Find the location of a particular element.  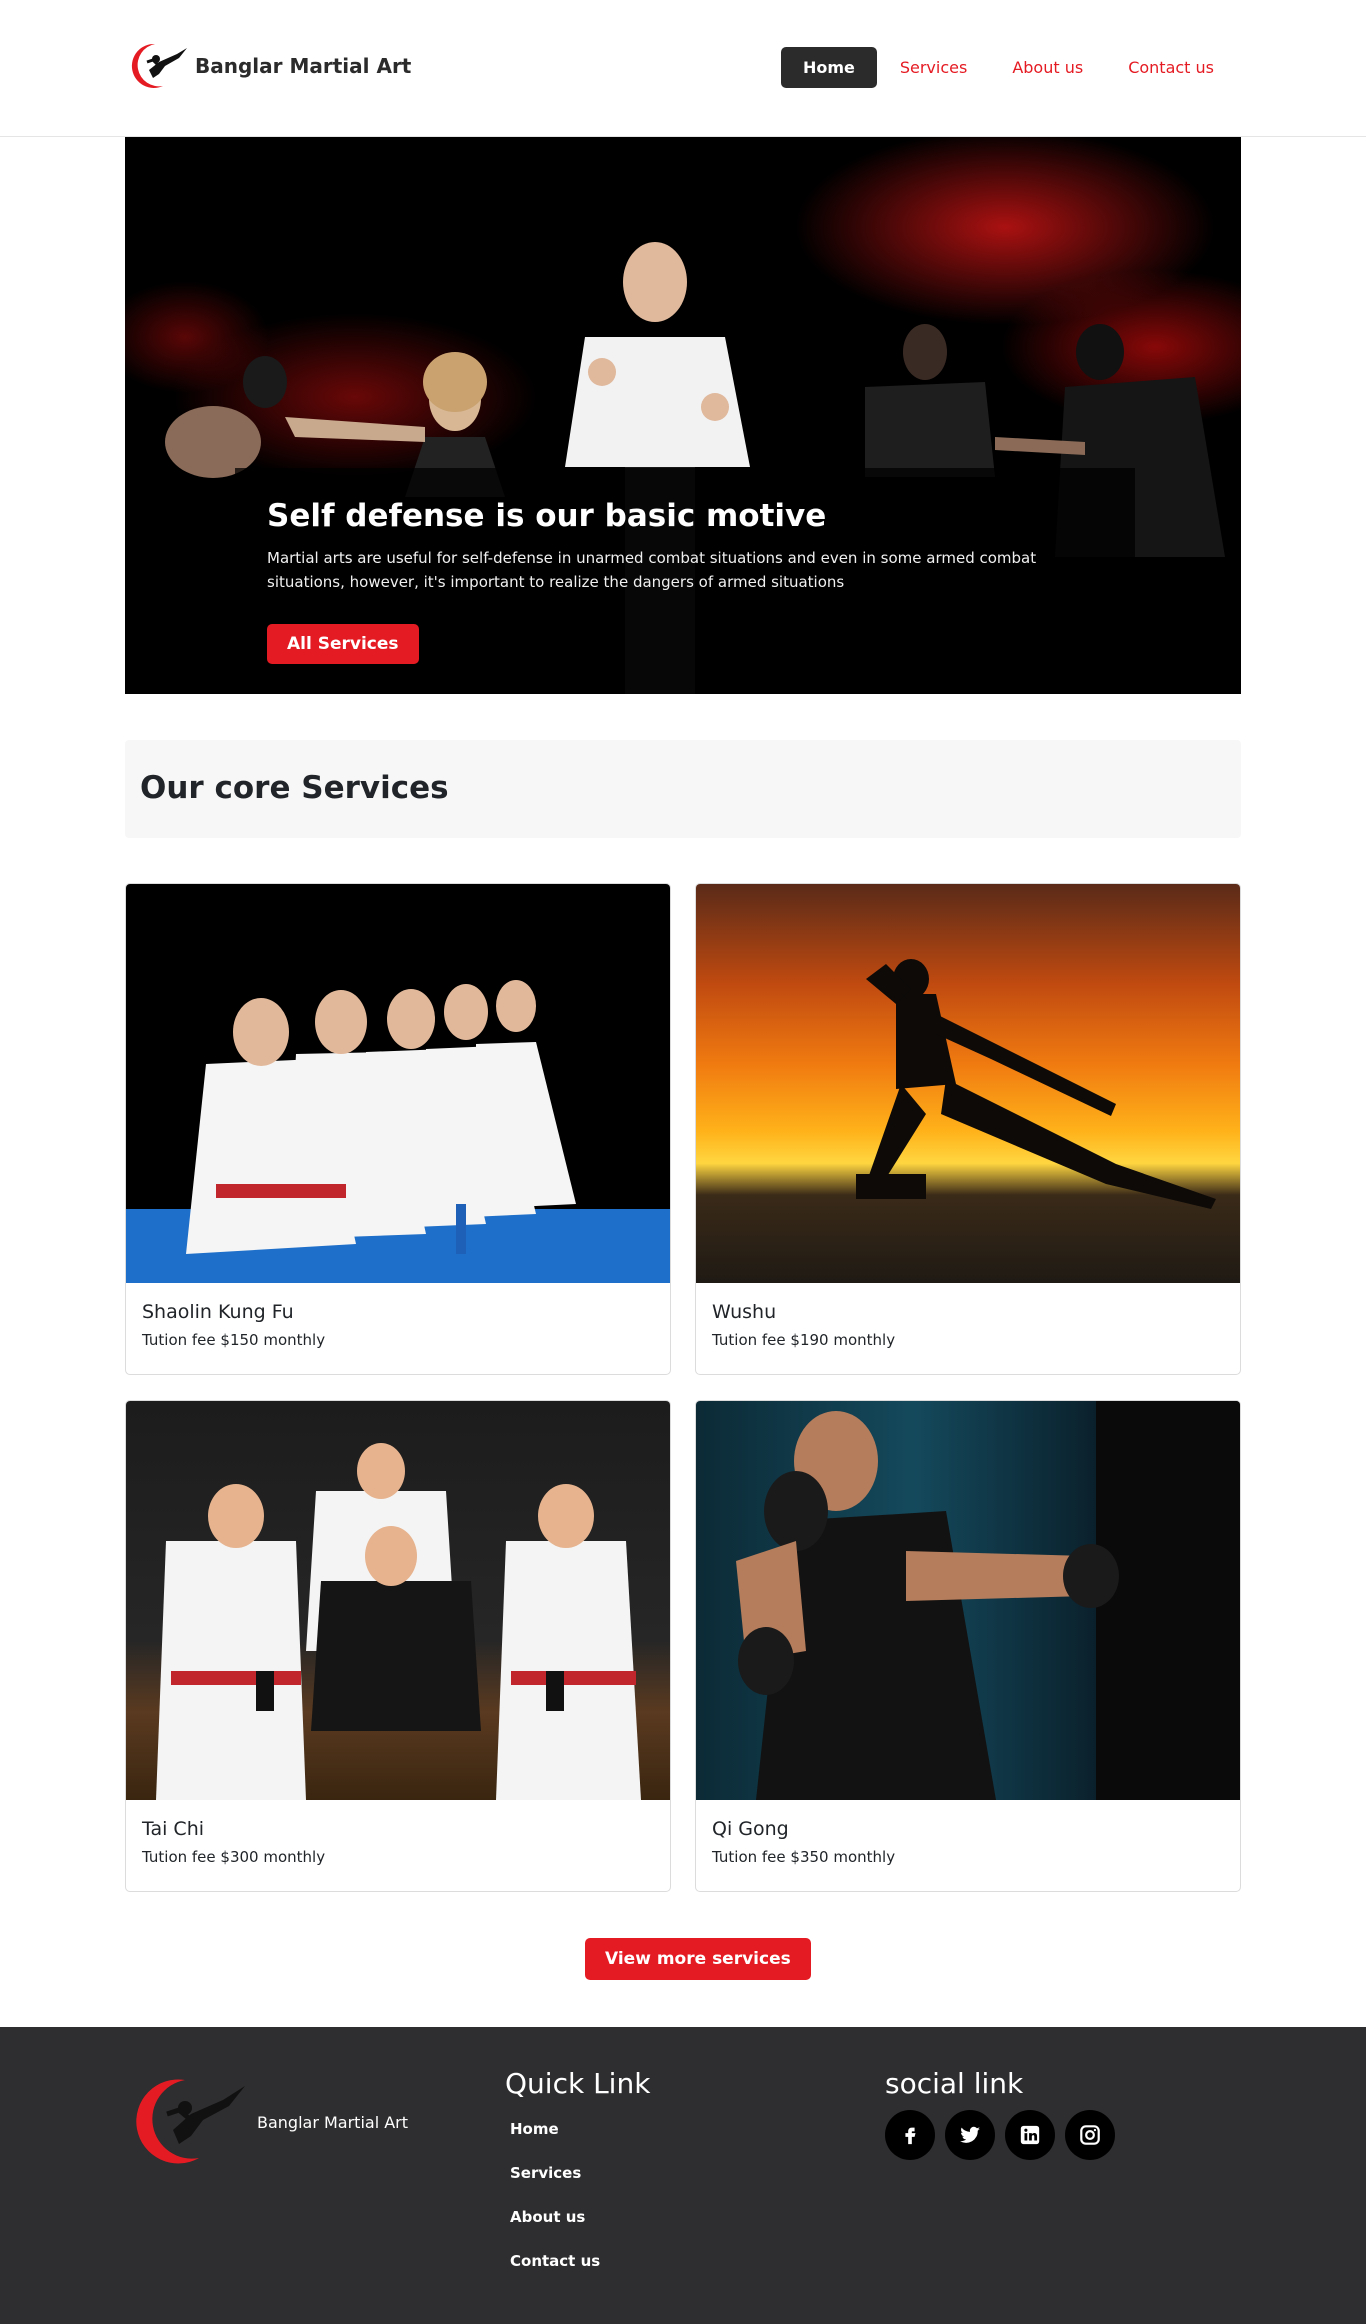

footer-link-contact-us: Contact us is located at coordinates (577, 2258).